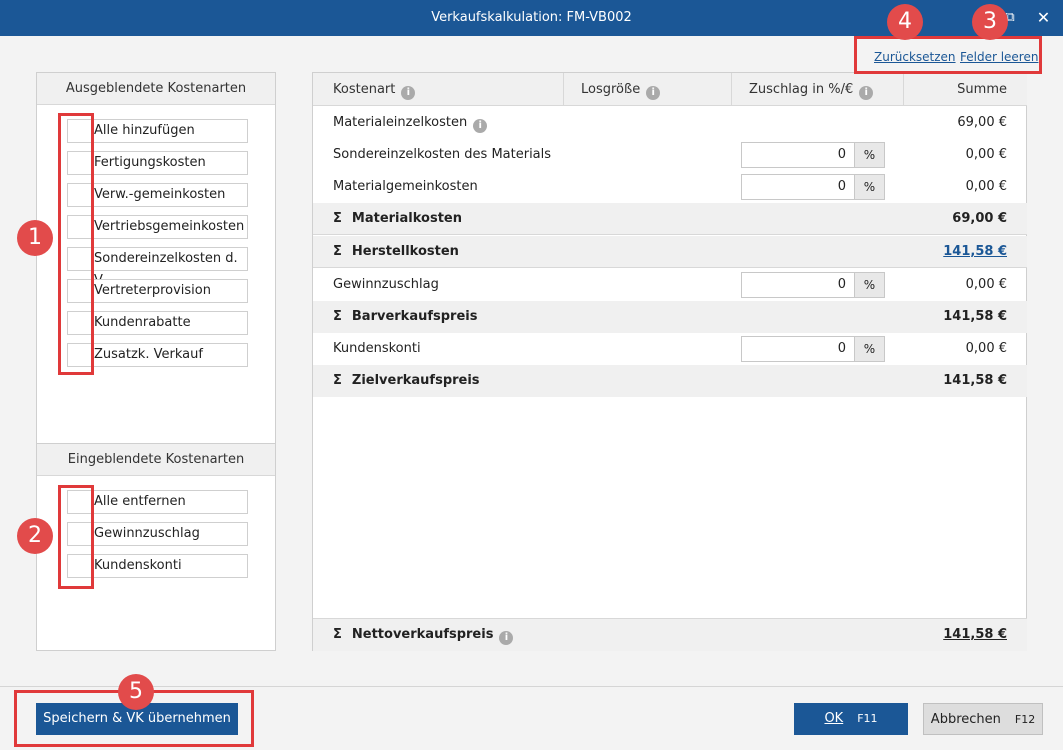  What do you see at coordinates (867, 718) in the screenshot?
I see `ok-shortcut: F11` at bounding box center [867, 718].